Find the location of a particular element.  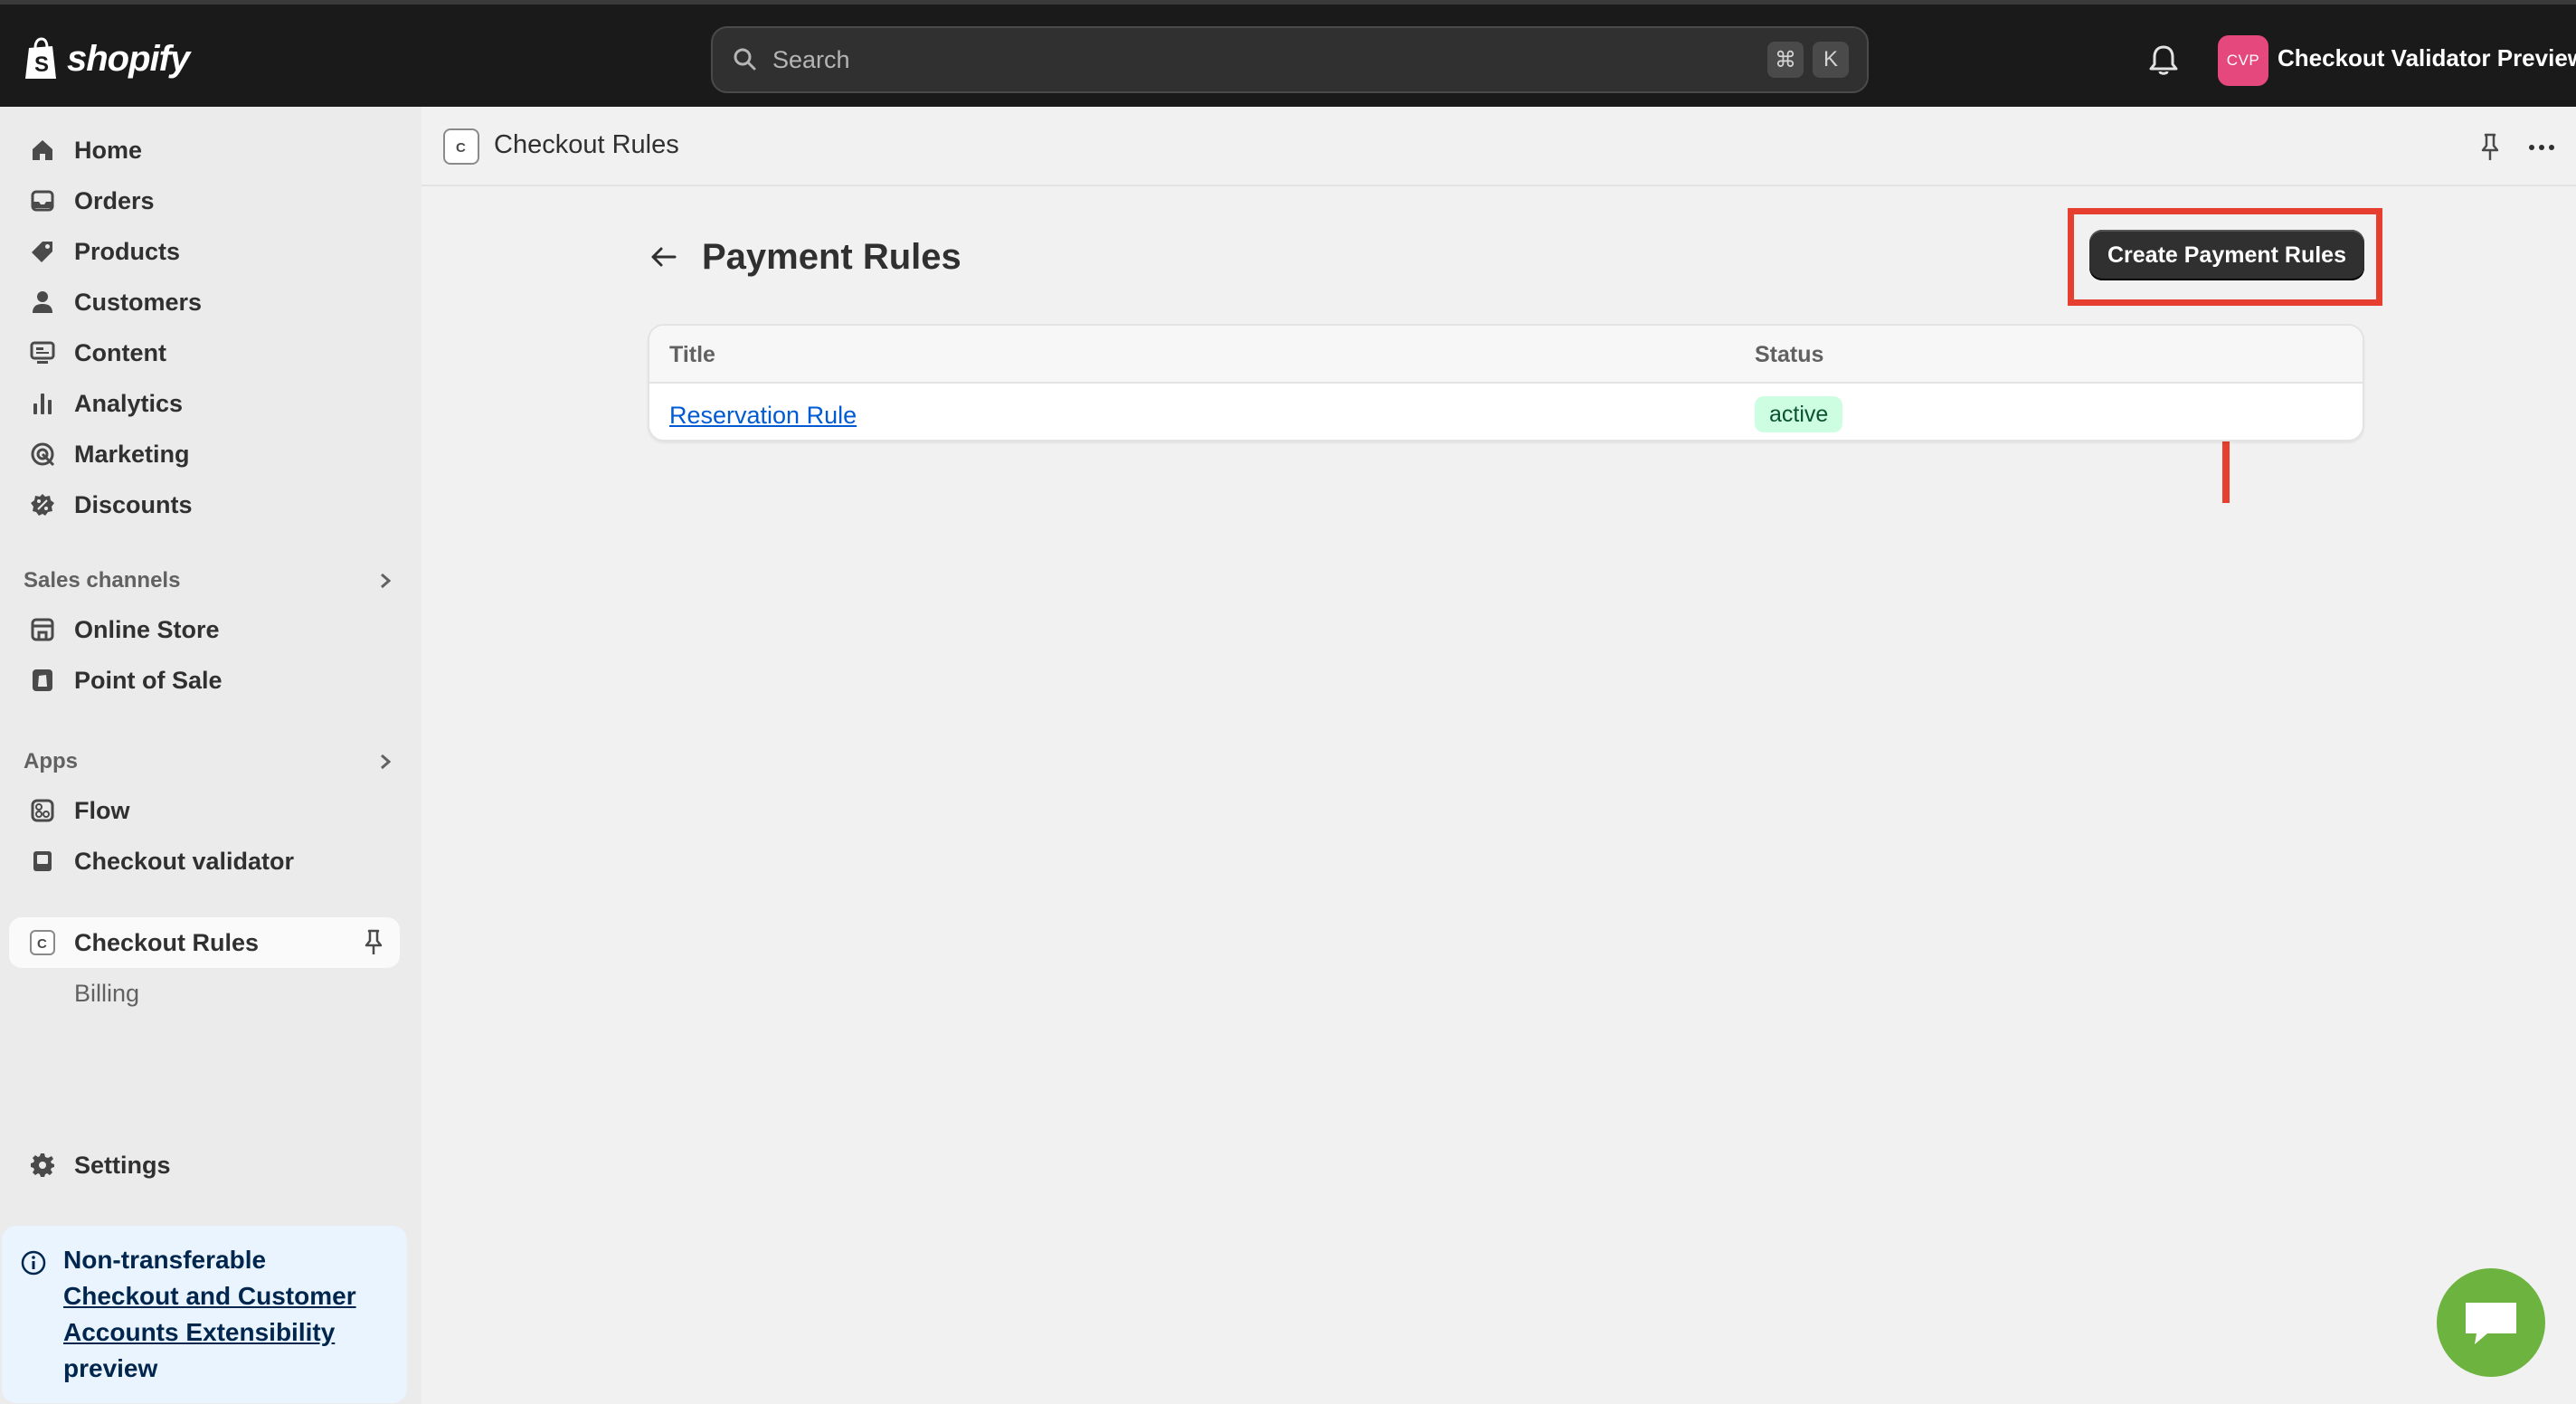

sidebar-item-label: Checkout Rules is located at coordinates (167, 942).